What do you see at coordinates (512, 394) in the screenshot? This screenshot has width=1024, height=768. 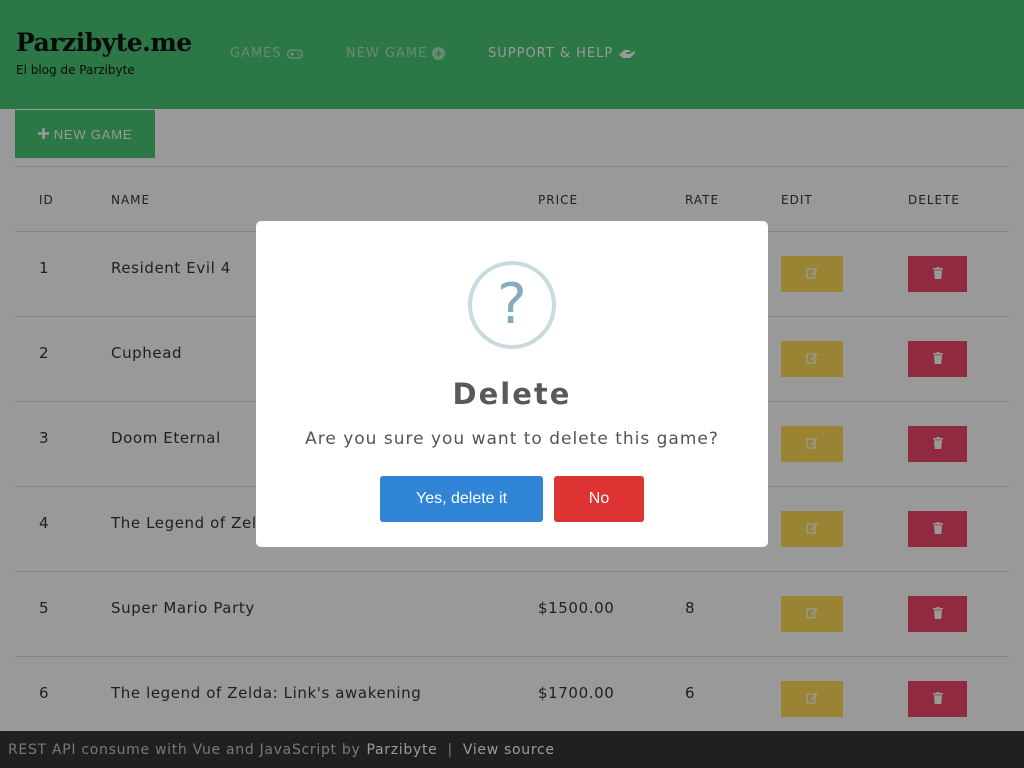 I see `dialog-title: Delete` at bounding box center [512, 394].